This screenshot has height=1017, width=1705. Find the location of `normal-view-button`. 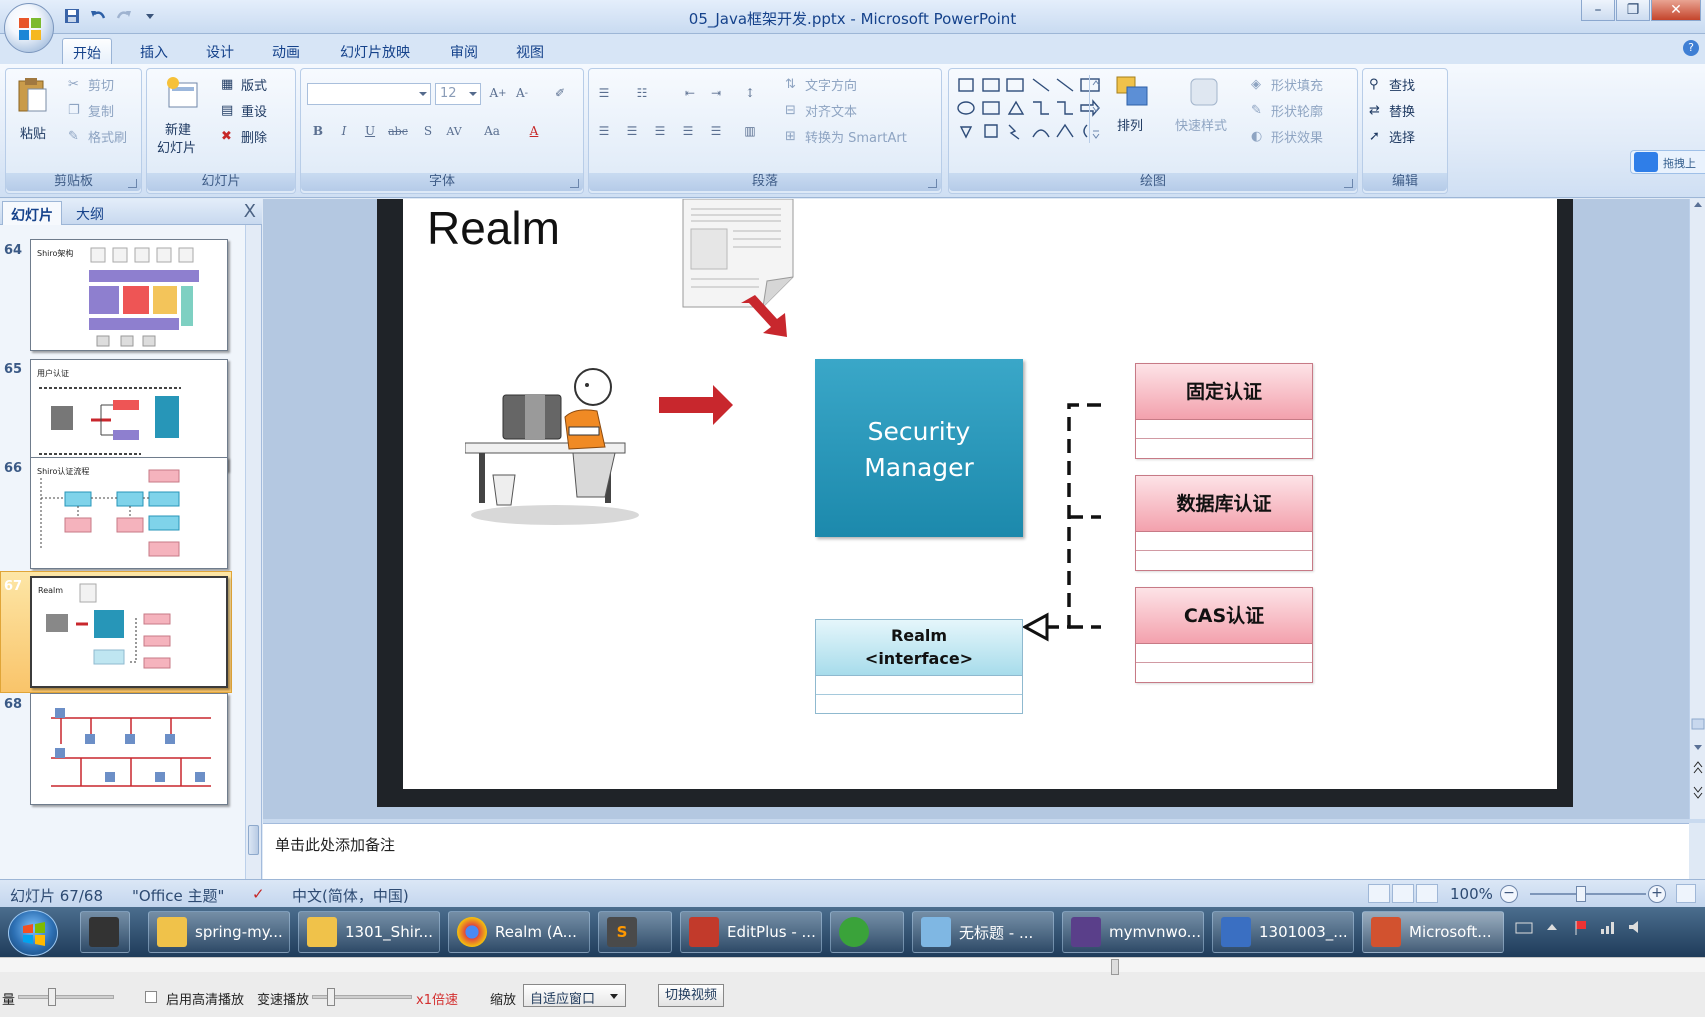

normal-view-button is located at coordinates (1379, 893).